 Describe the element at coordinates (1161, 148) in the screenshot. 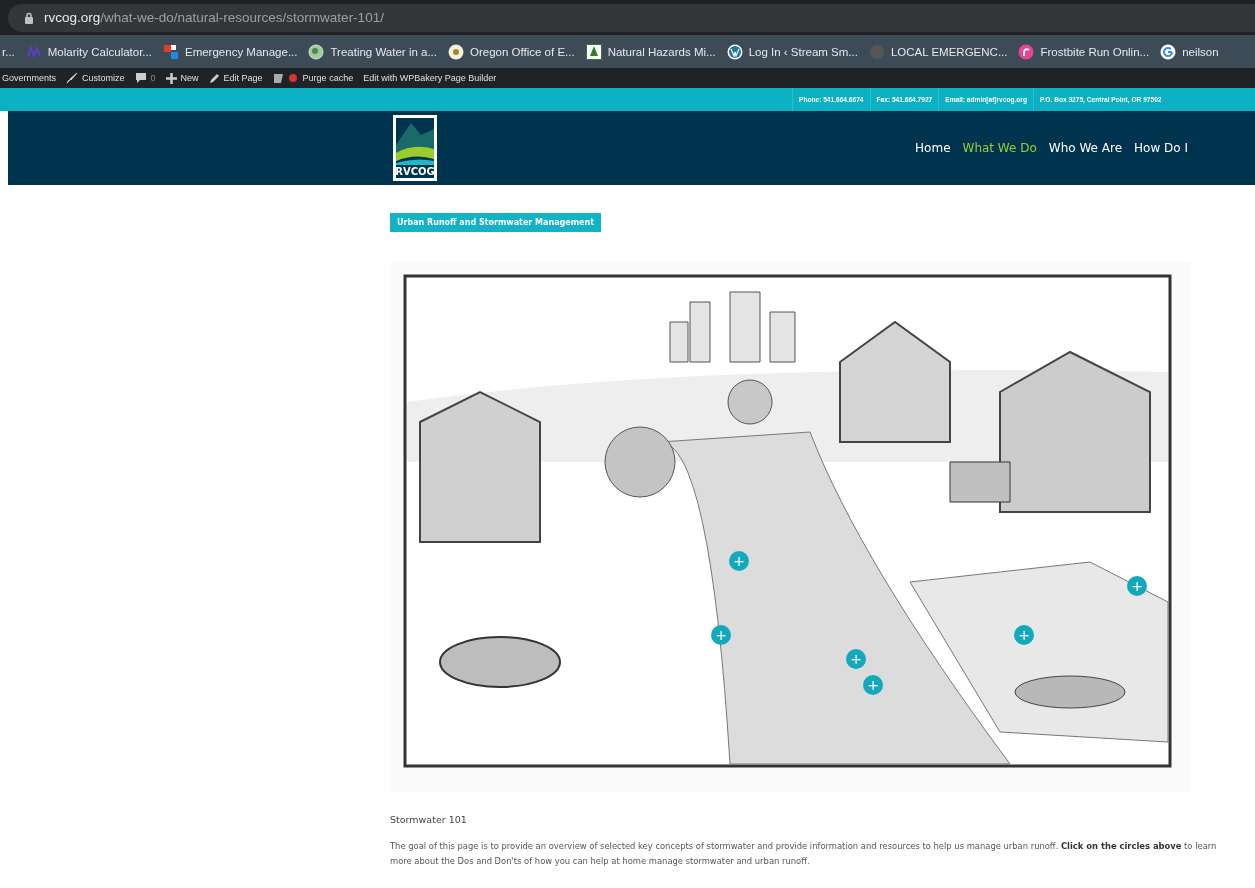

I see `nav-link: How Do I` at that location.